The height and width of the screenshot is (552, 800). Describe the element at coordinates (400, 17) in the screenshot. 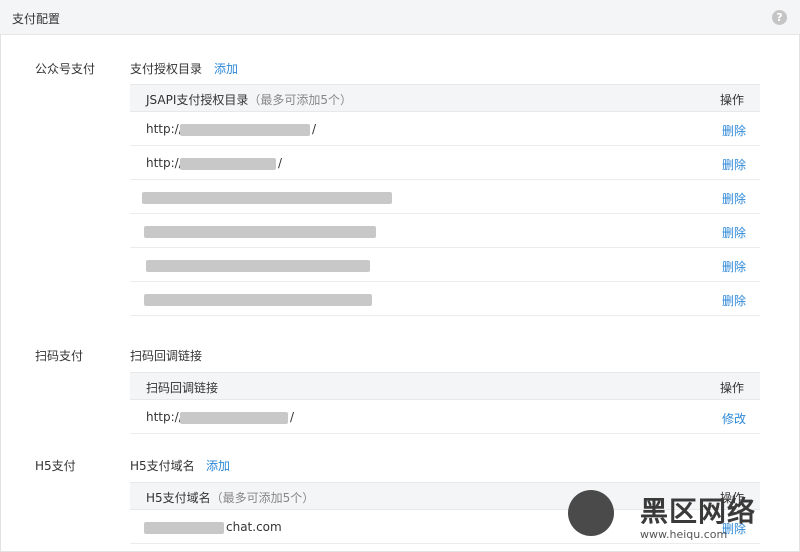

I see `panel-header: 支付配置 ?` at that location.